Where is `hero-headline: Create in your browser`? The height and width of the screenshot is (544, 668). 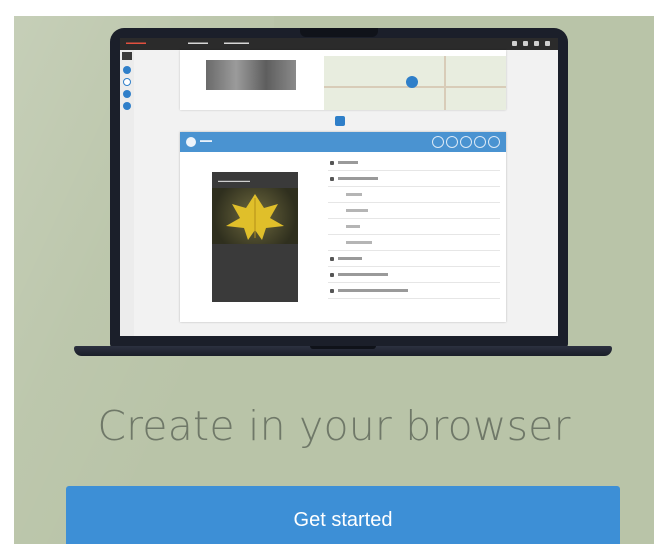 hero-headline: Create in your browser is located at coordinates (334, 426).